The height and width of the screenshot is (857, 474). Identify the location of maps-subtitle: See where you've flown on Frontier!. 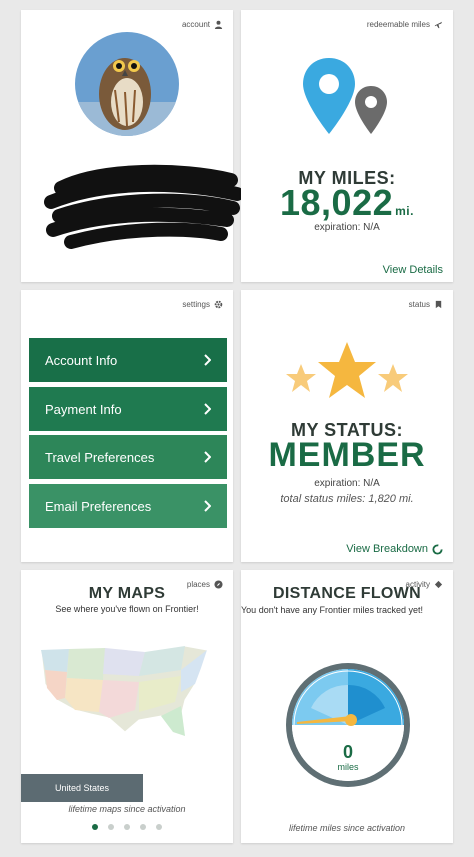
(127, 609).